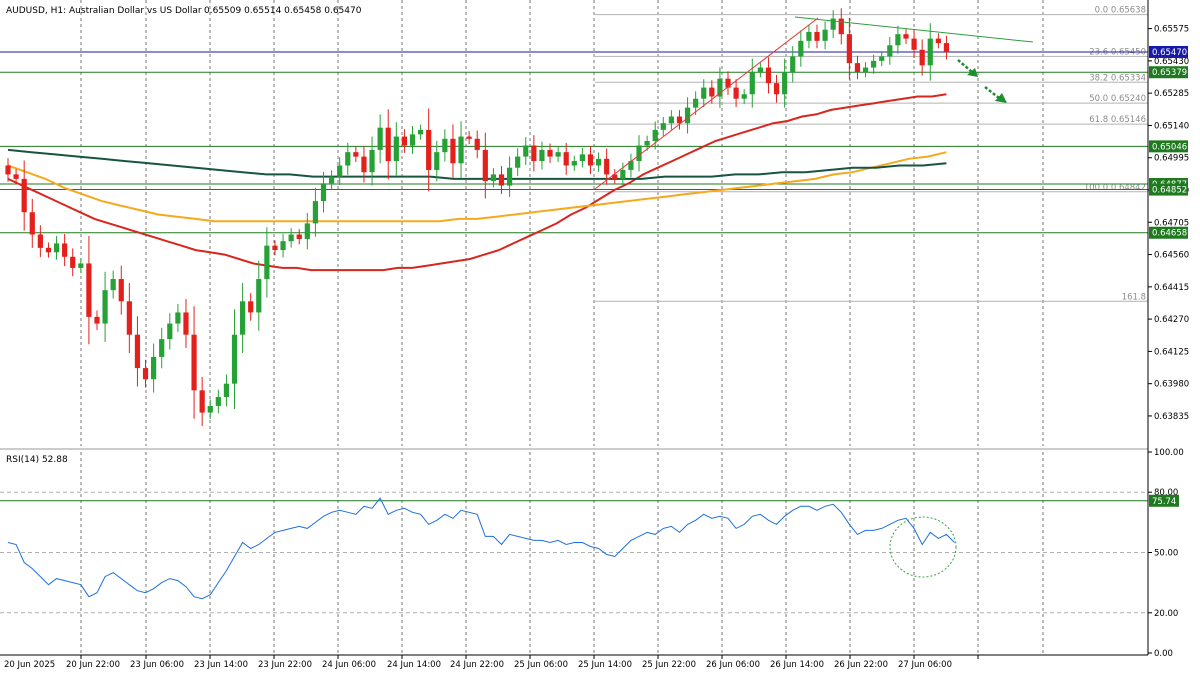 The height and width of the screenshot is (675, 1200). What do you see at coordinates (1169, 234) in the screenshot?
I see `price-tag-label: 0.64658` at bounding box center [1169, 234].